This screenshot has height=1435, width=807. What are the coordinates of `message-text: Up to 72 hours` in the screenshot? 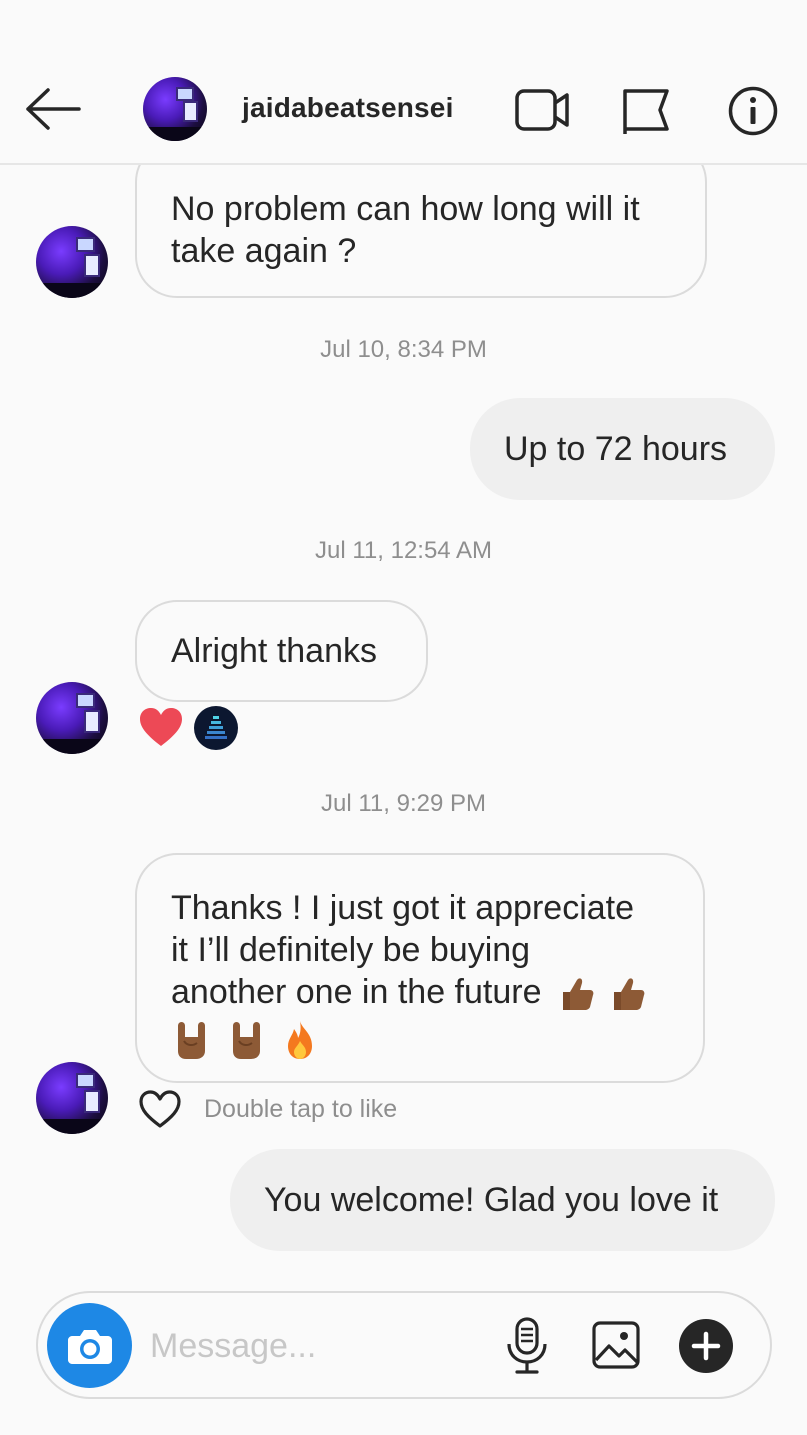 It's located at (616, 449).